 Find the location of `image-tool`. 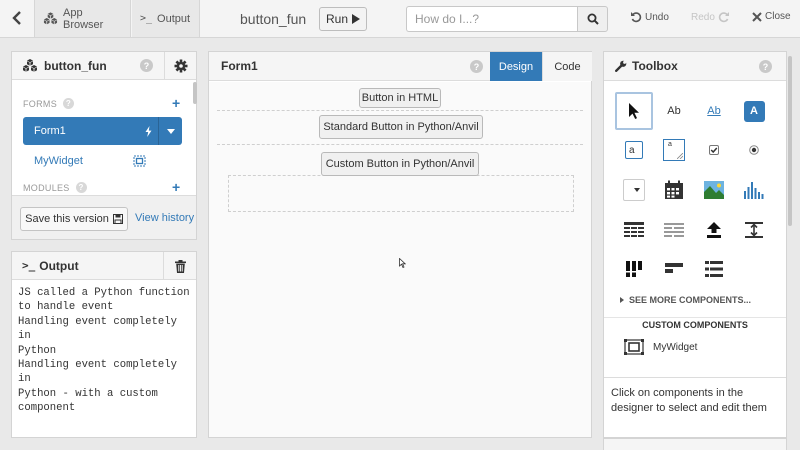

image-tool is located at coordinates (714, 190).